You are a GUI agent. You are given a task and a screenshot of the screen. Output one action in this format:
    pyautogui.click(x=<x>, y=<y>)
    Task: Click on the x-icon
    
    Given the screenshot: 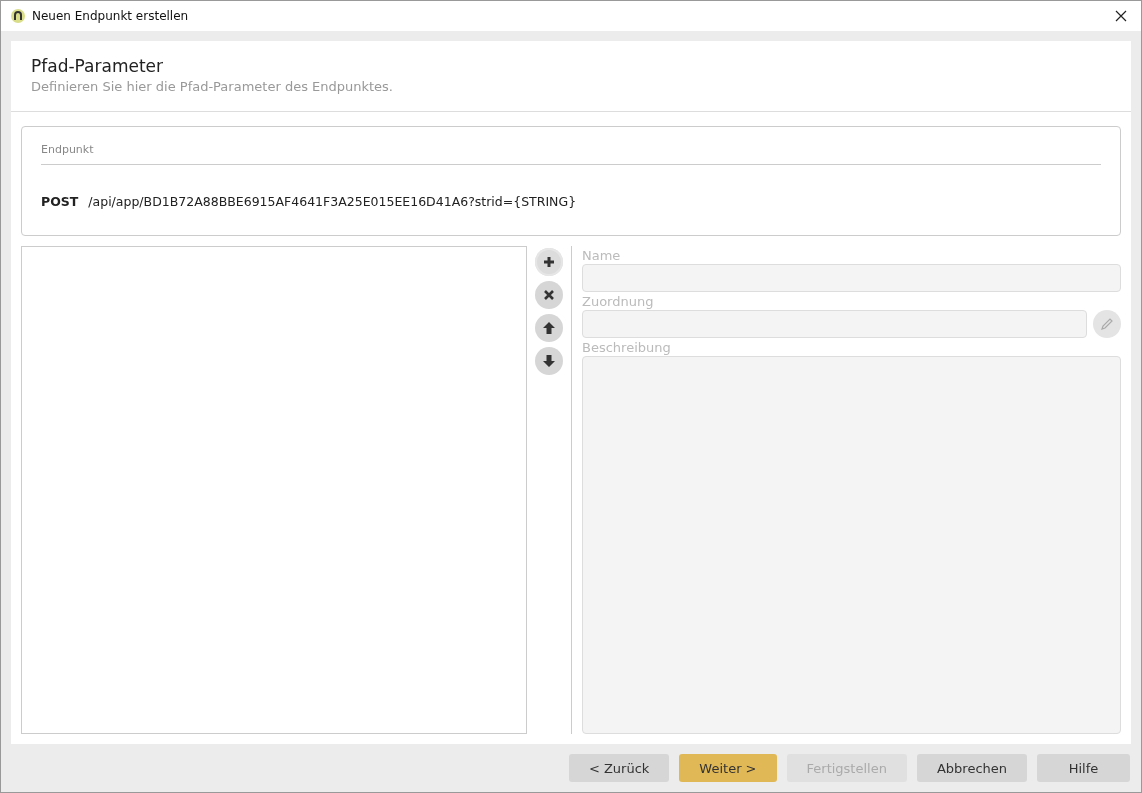 What is the action you would take?
    pyautogui.click(x=549, y=295)
    